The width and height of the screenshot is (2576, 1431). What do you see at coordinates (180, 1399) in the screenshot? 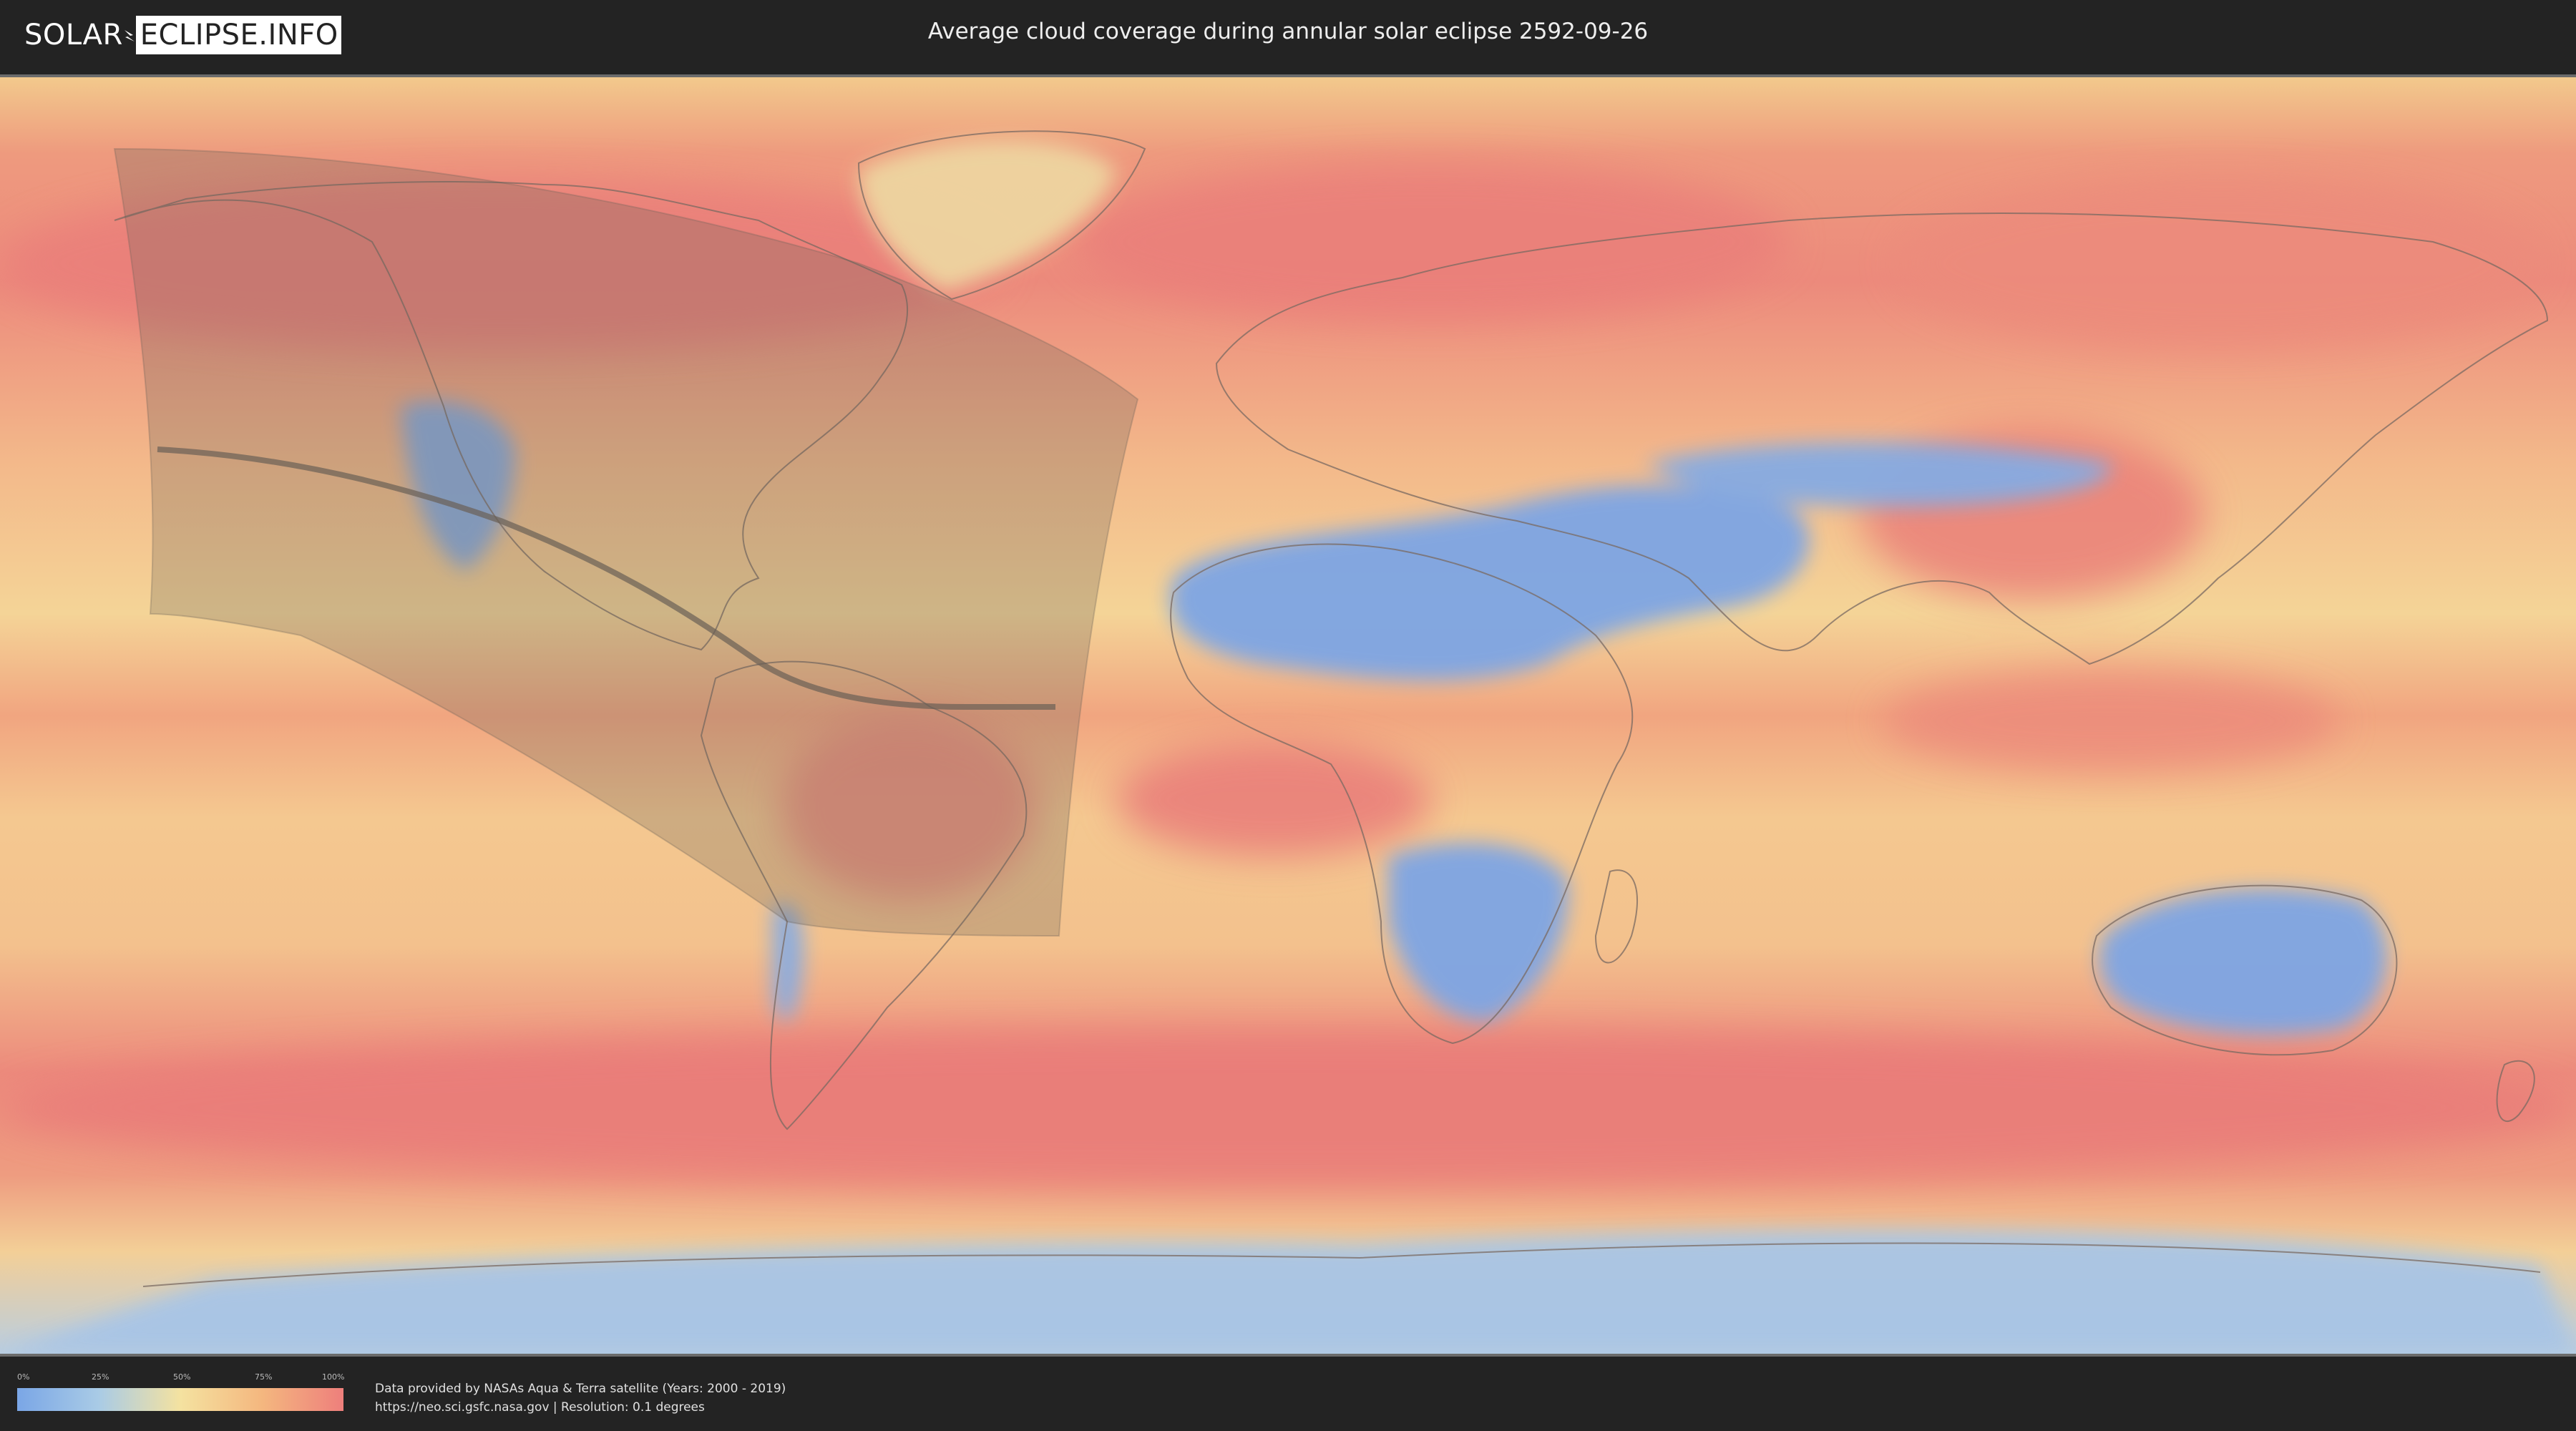
I see `legend-gradient-bar` at bounding box center [180, 1399].